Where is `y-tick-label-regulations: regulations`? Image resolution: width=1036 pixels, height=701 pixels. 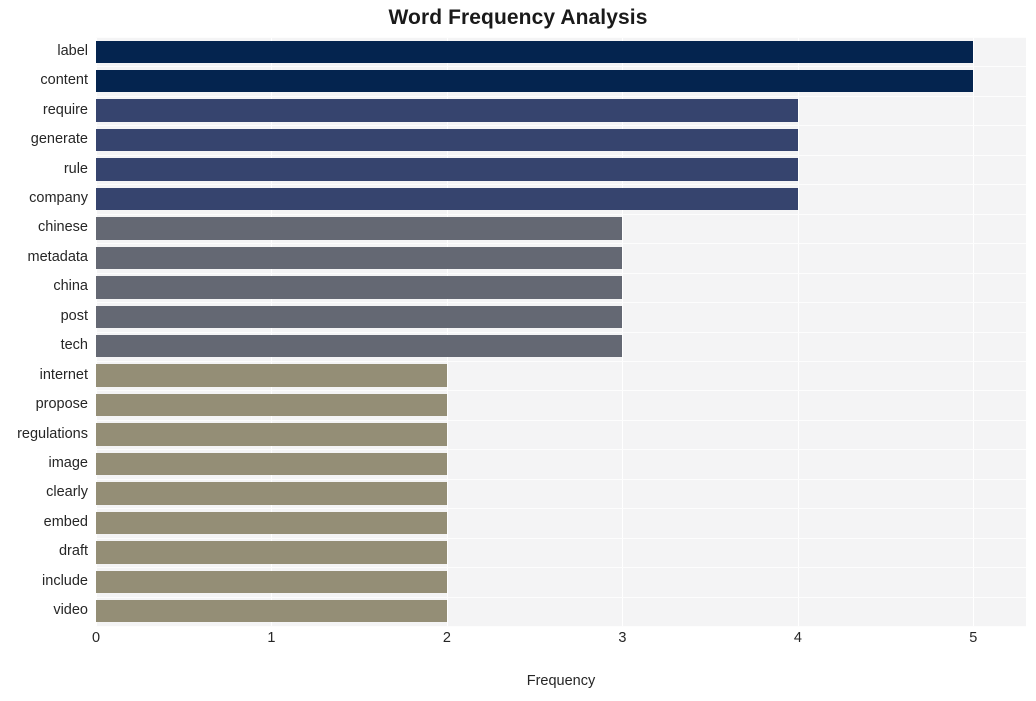
y-tick-label-regulations: regulations is located at coordinates (52, 433).